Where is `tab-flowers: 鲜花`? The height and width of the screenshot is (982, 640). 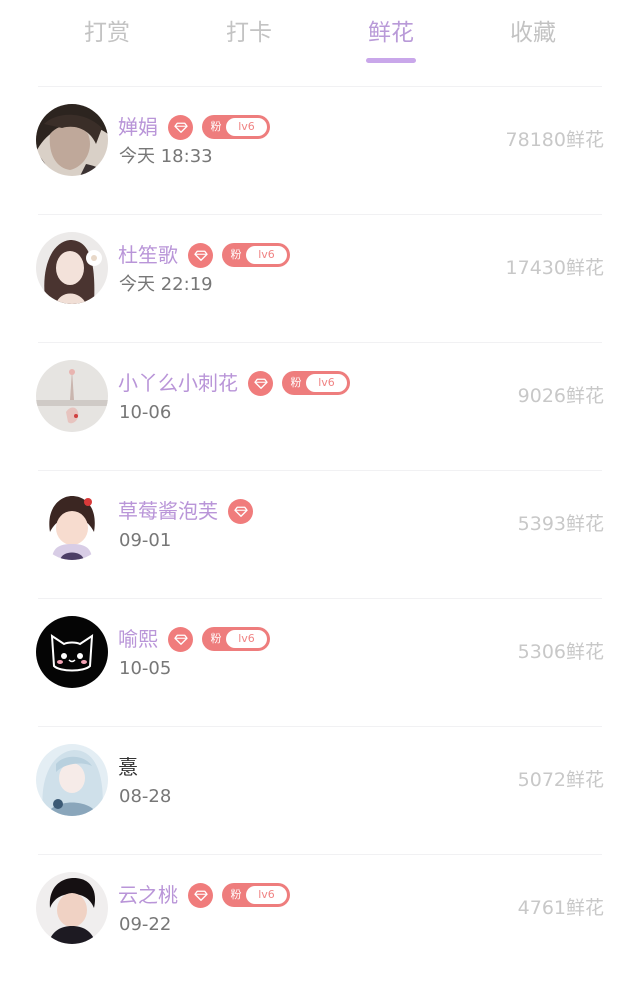 tab-flowers: 鲜花 is located at coordinates (391, 33).